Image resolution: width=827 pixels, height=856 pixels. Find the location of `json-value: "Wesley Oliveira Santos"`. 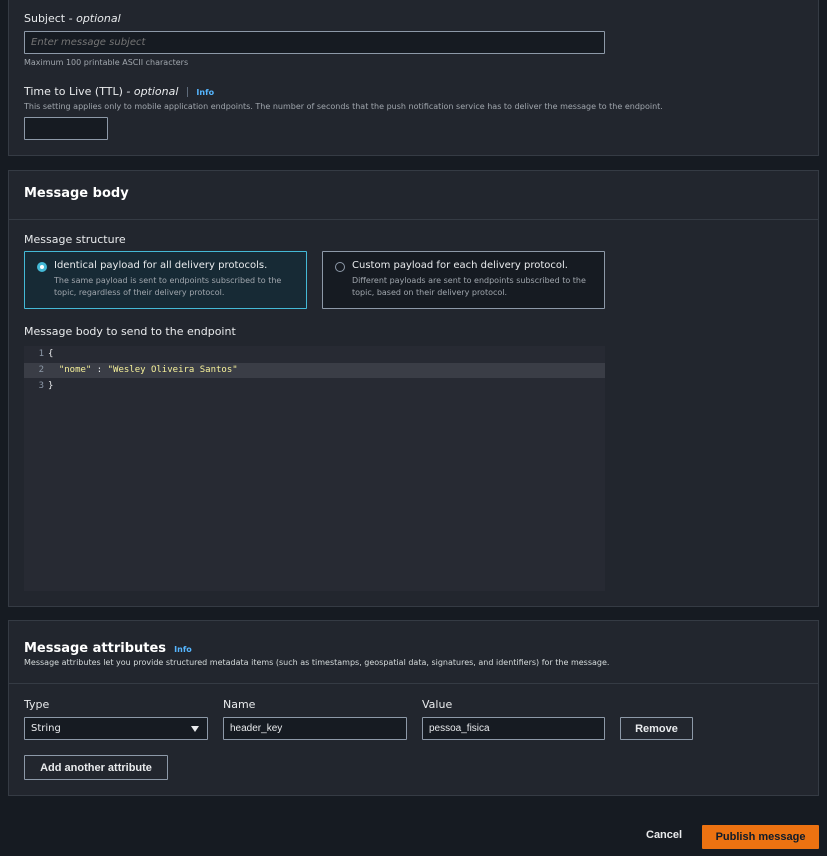

json-value: "Wesley Oliveira Santos" is located at coordinates (172, 370).